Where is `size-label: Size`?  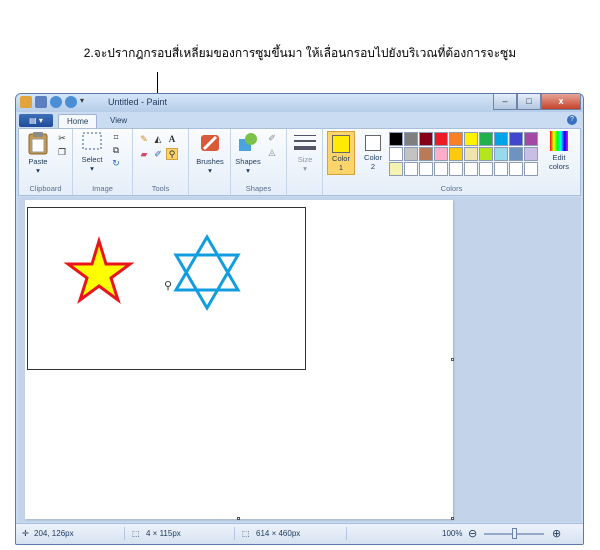
size-label: Size is located at coordinates (305, 159).